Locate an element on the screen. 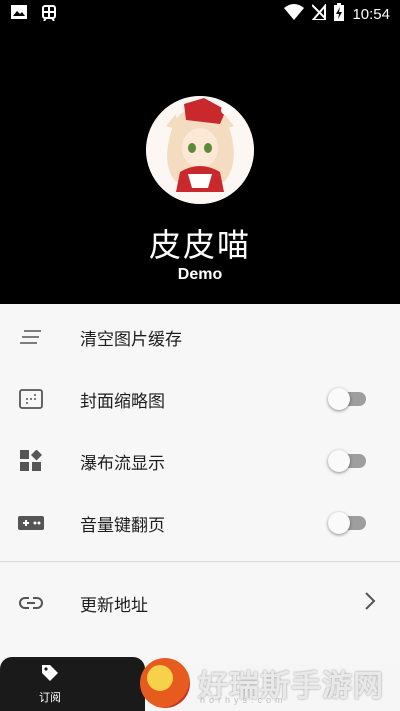 This screenshot has width=400, height=711. menu-item-waterfall: 瀑布流显示 is located at coordinates (200, 461).